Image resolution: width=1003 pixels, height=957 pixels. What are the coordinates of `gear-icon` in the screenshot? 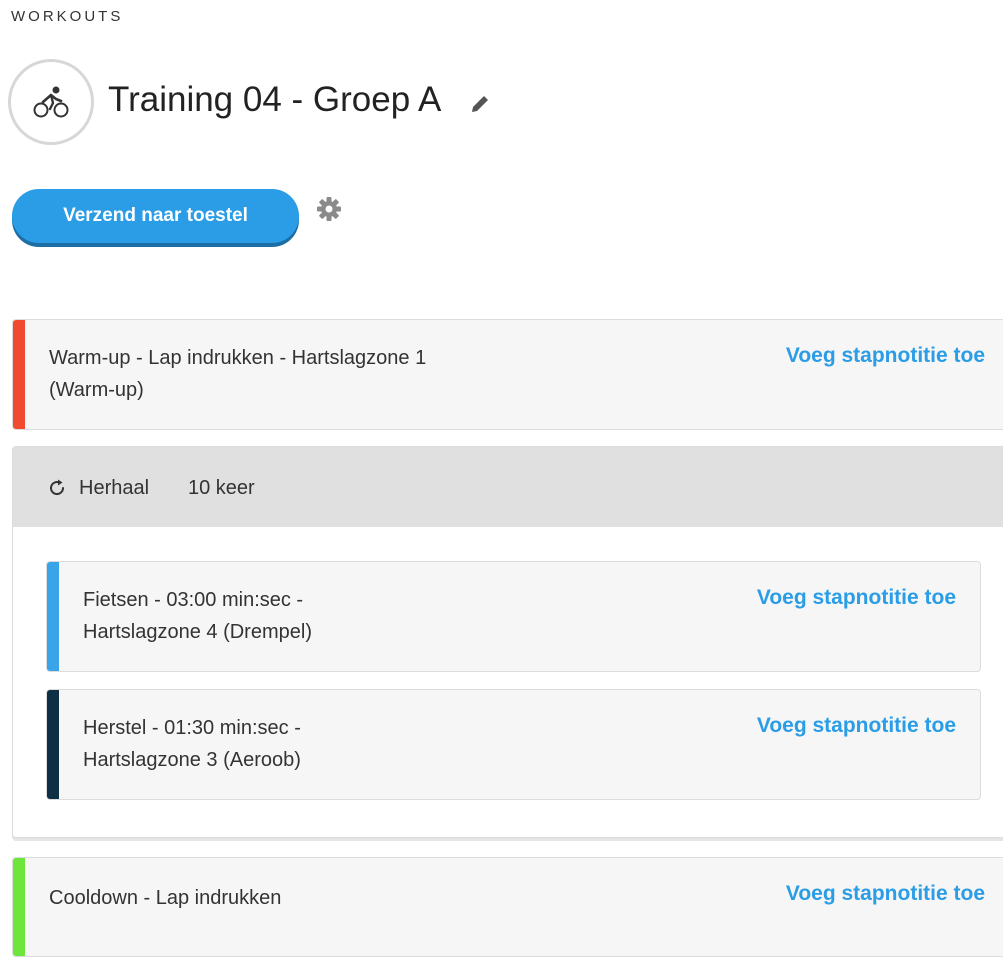 It's located at (329, 209).